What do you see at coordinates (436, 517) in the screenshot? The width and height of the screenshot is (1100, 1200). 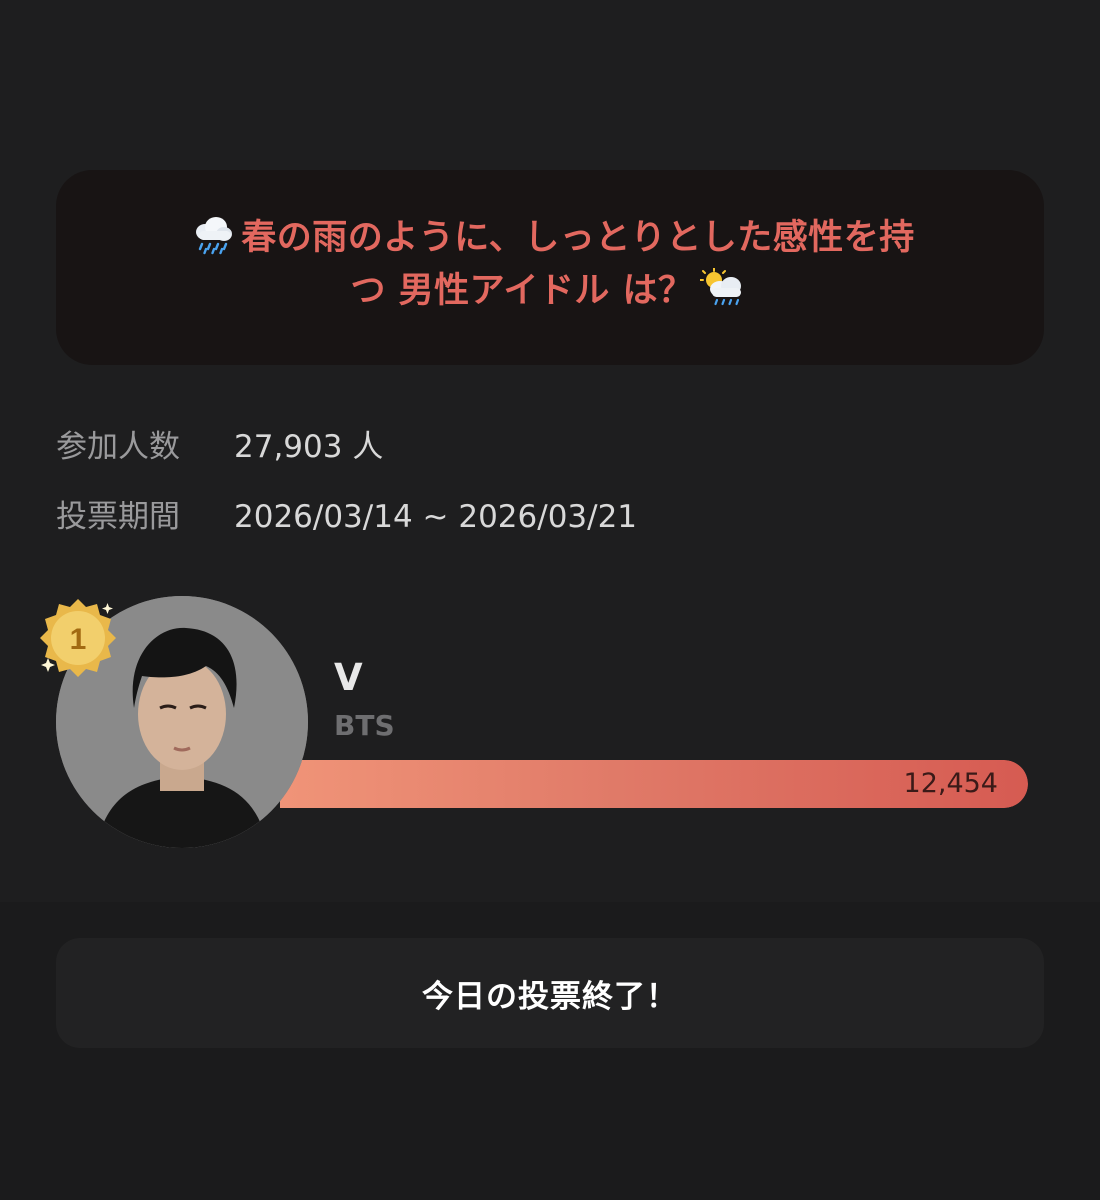 I see `period-value: 2026/03/14 ~ 2026/03/21` at bounding box center [436, 517].